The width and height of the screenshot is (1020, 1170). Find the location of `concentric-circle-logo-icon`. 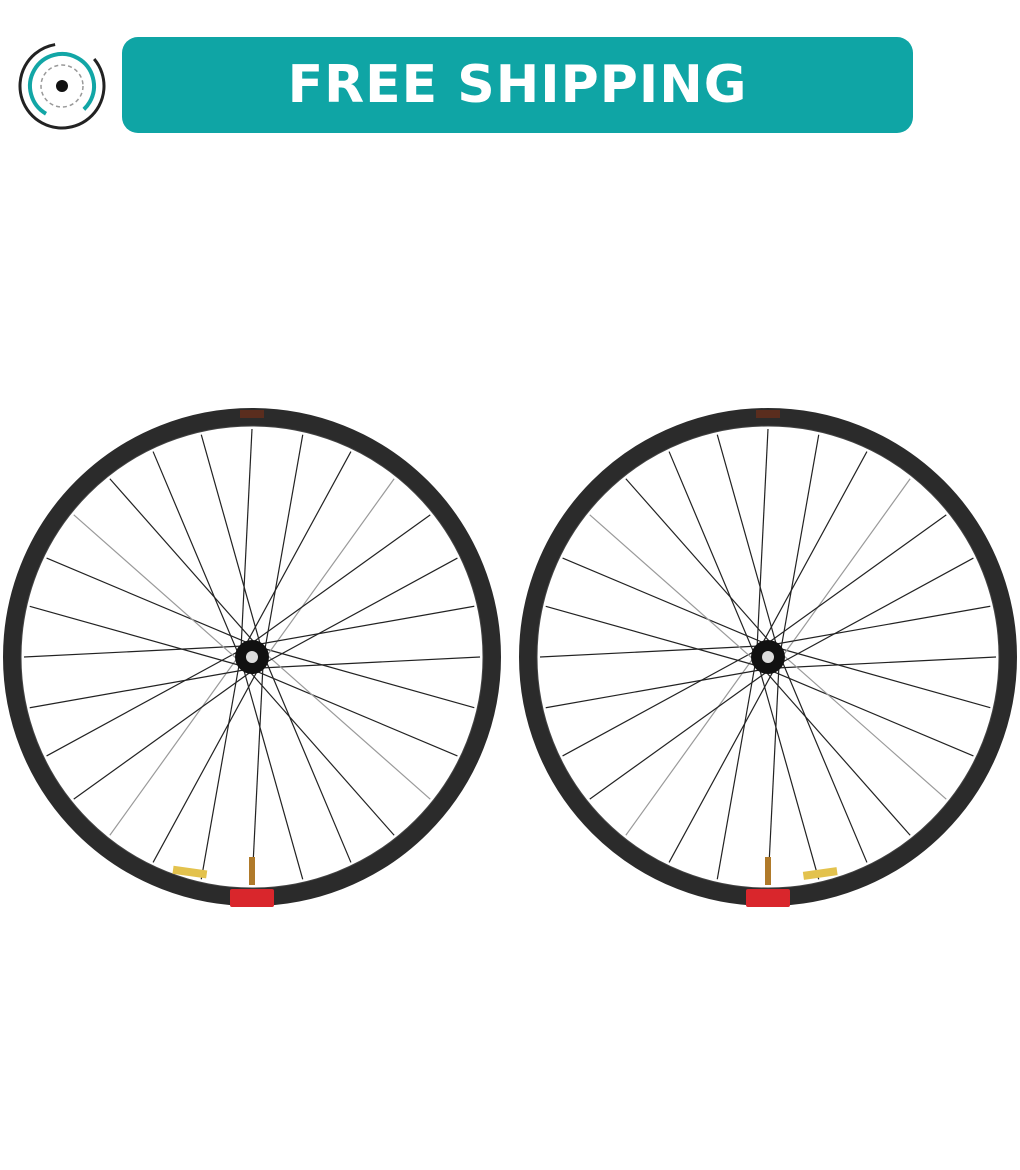

concentric-circle-logo-icon is located at coordinates (62, 86).